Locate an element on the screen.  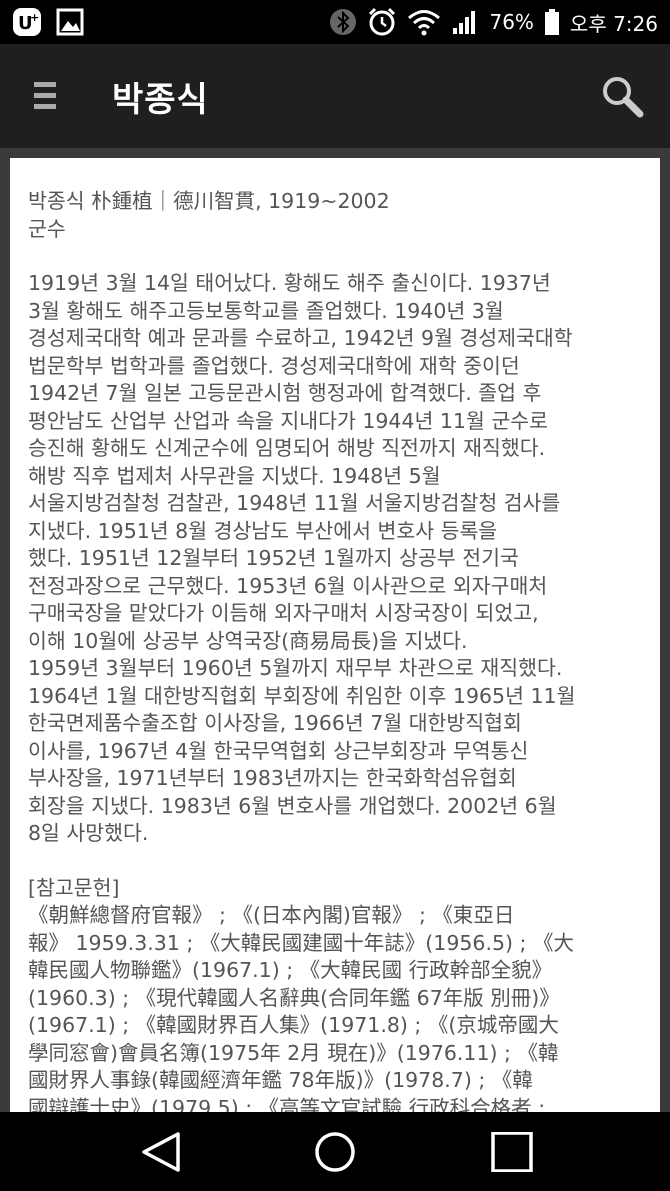
page-title: 박종식 is located at coordinates (160, 100).